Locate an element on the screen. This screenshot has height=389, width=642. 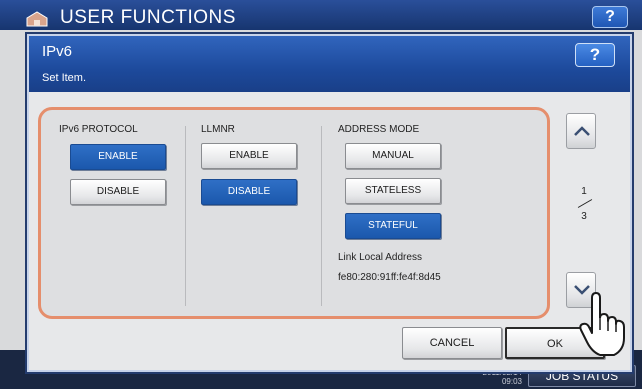
dialog-subtitle: Set Item. is located at coordinates (64, 78).